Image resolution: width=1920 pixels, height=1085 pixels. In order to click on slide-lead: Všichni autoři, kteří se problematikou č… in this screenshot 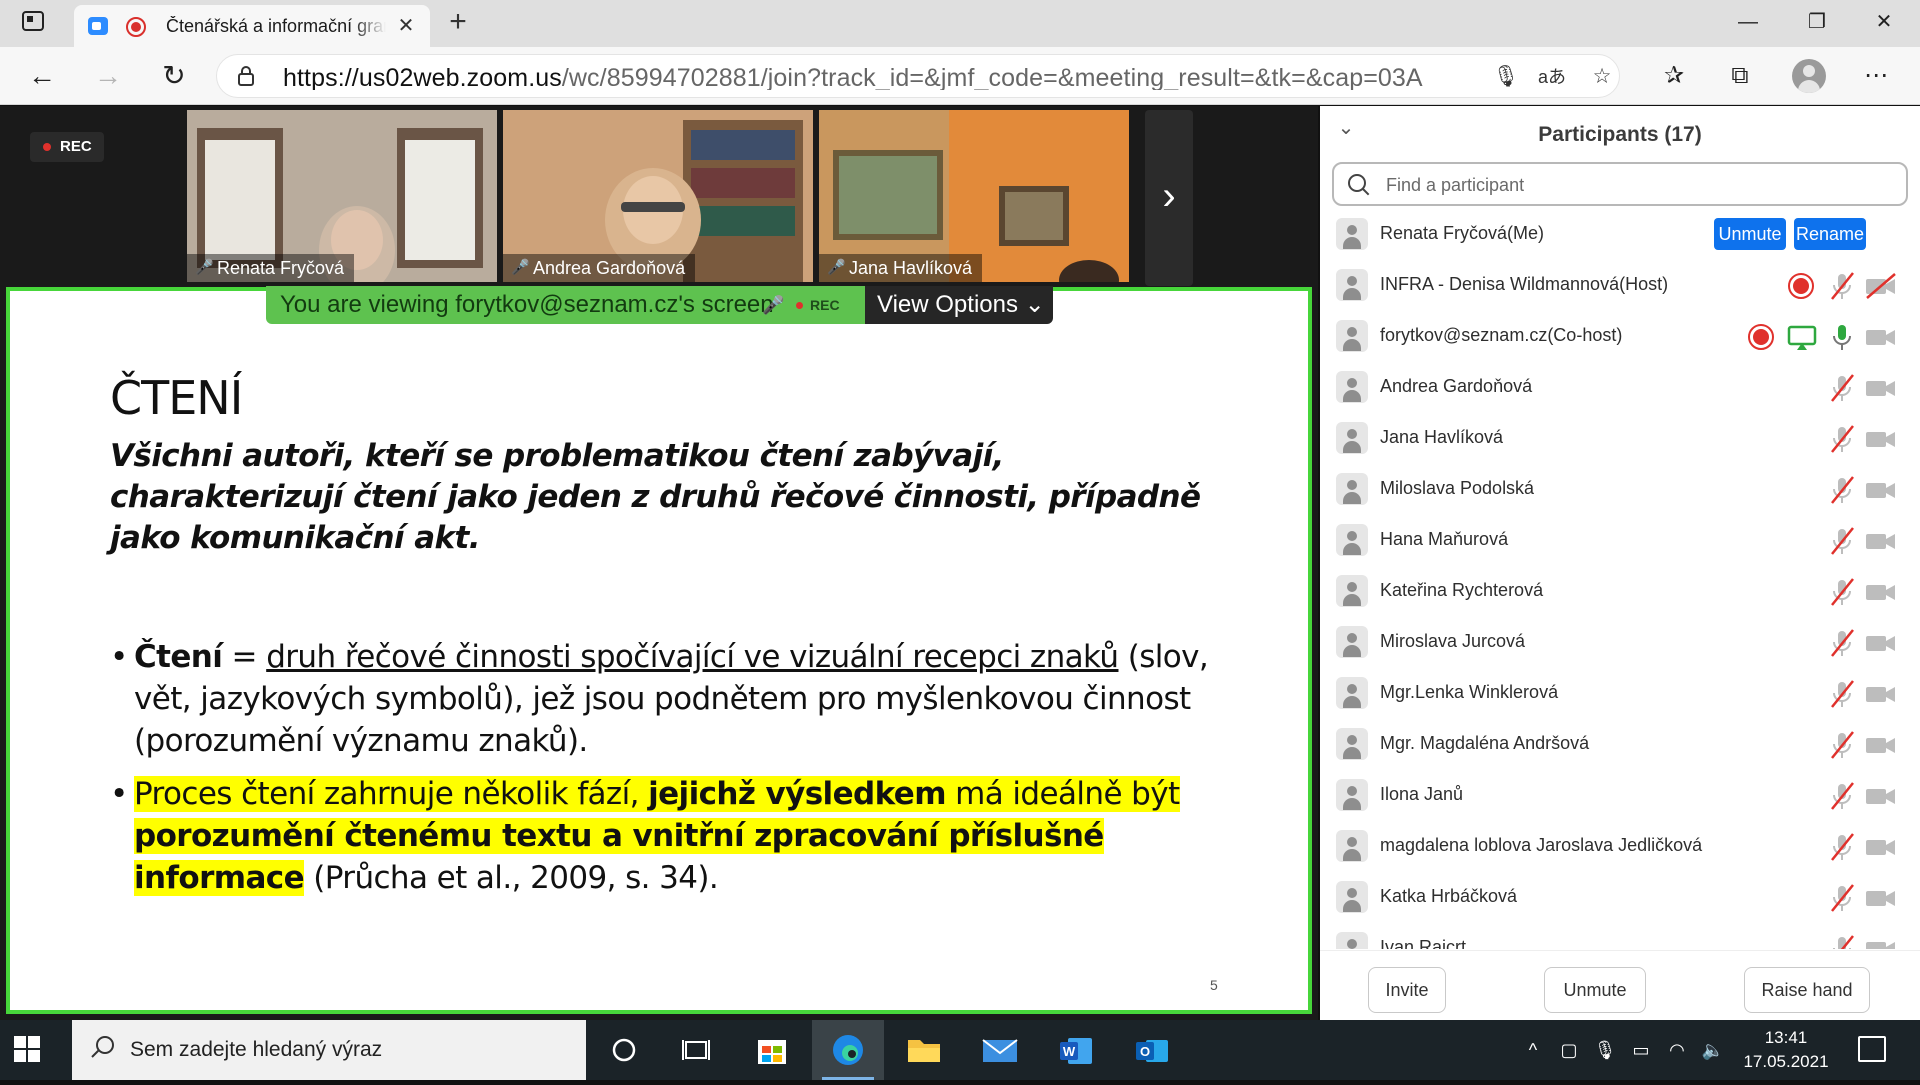, I will do `click(655, 497)`.